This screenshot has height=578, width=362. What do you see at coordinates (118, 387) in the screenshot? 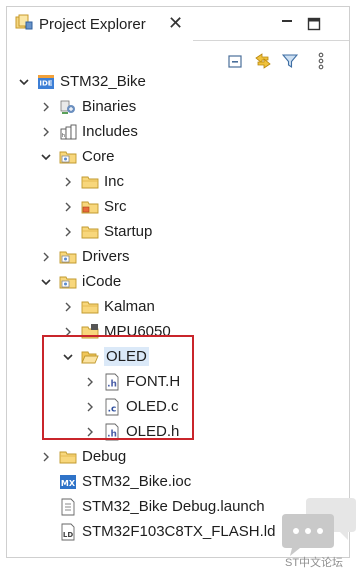
I see `oled-highlight-box` at bounding box center [118, 387].